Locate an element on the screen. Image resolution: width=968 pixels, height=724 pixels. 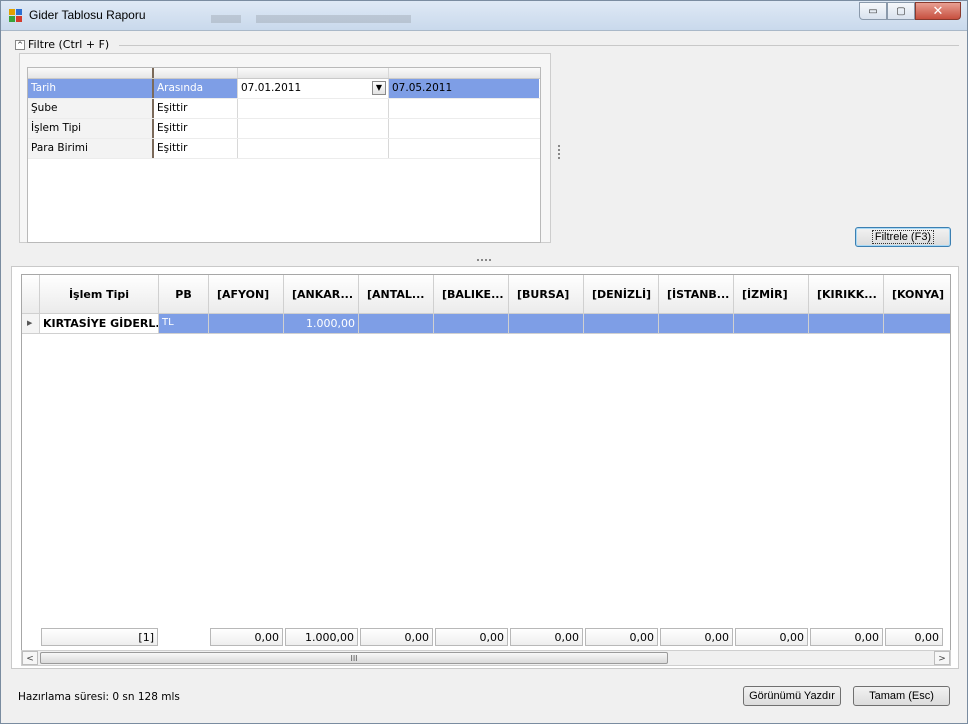
column-header: [BURSA] is located at coordinates (546, 294).